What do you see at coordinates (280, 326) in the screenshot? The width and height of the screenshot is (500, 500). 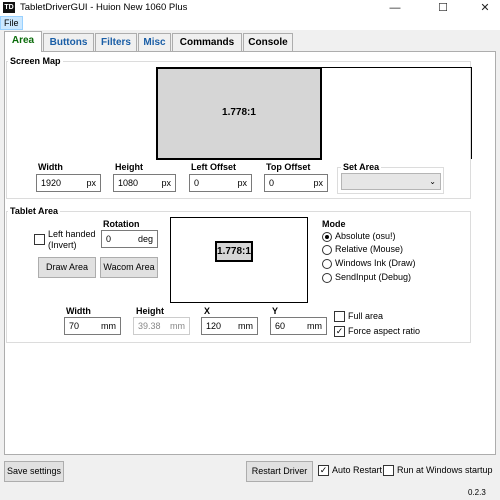 I see `tablet-y-value: 60` at bounding box center [280, 326].